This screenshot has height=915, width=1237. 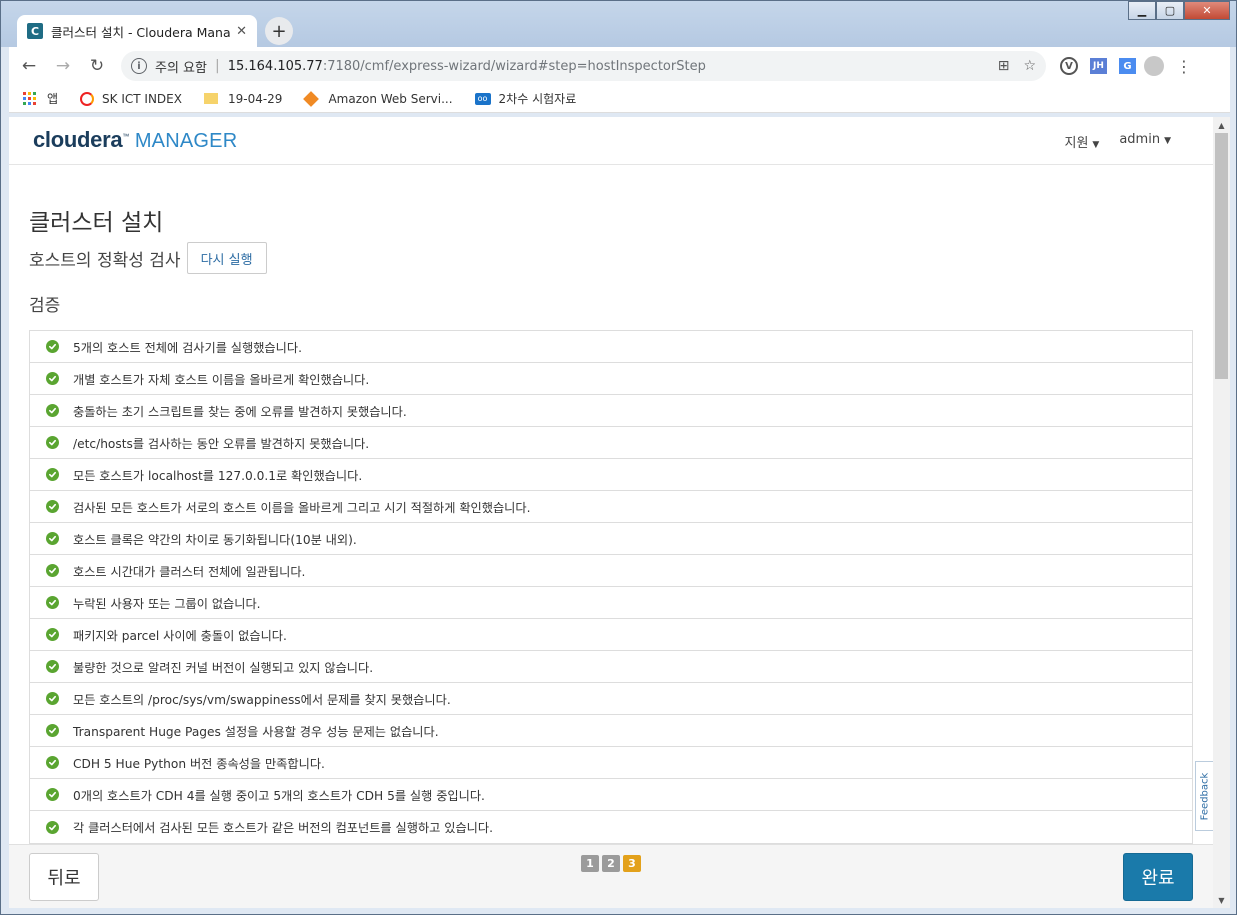 What do you see at coordinates (141, 32) in the screenshot?
I see `tab-title: 클러스터 설치 - Cloudera Mana` at bounding box center [141, 32].